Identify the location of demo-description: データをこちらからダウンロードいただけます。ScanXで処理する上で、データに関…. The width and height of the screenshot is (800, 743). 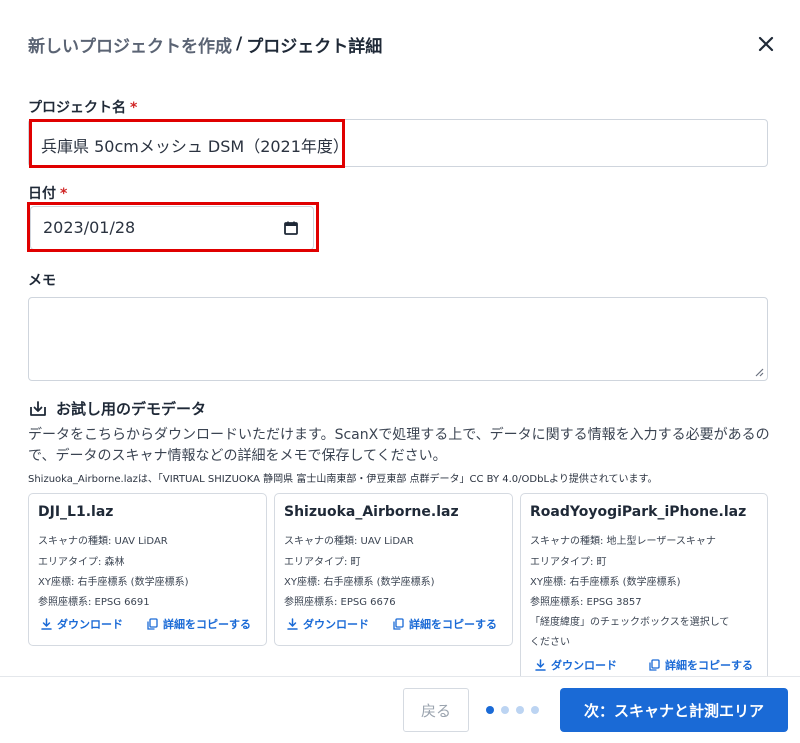
(399, 445).